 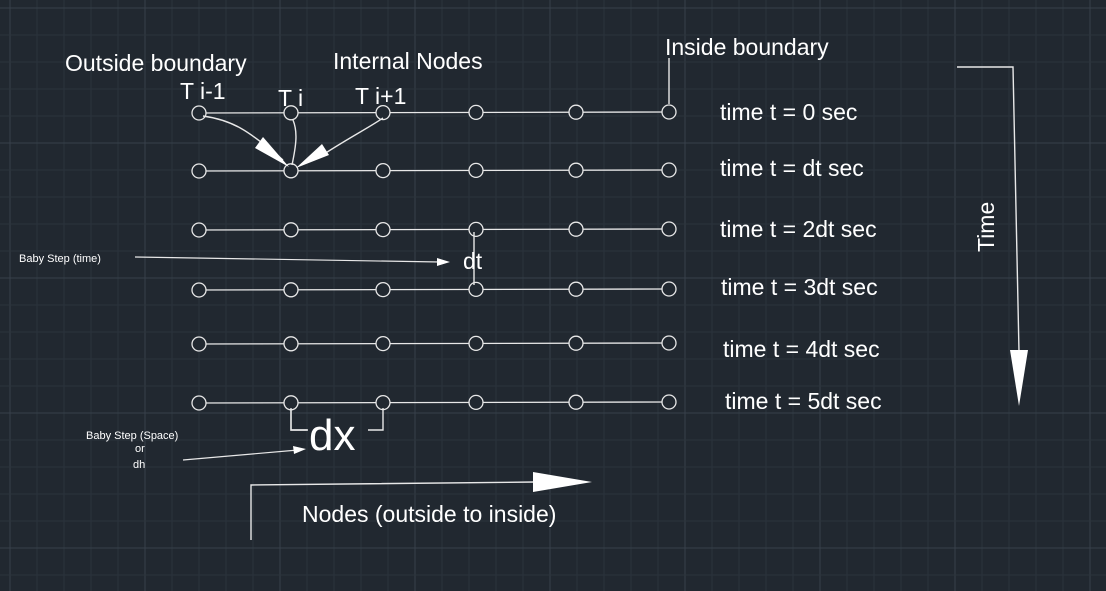 What do you see at coordinates (350, 138) in the screenshot?
I see `stencil-curve-right` at bounding box center [350, 138].